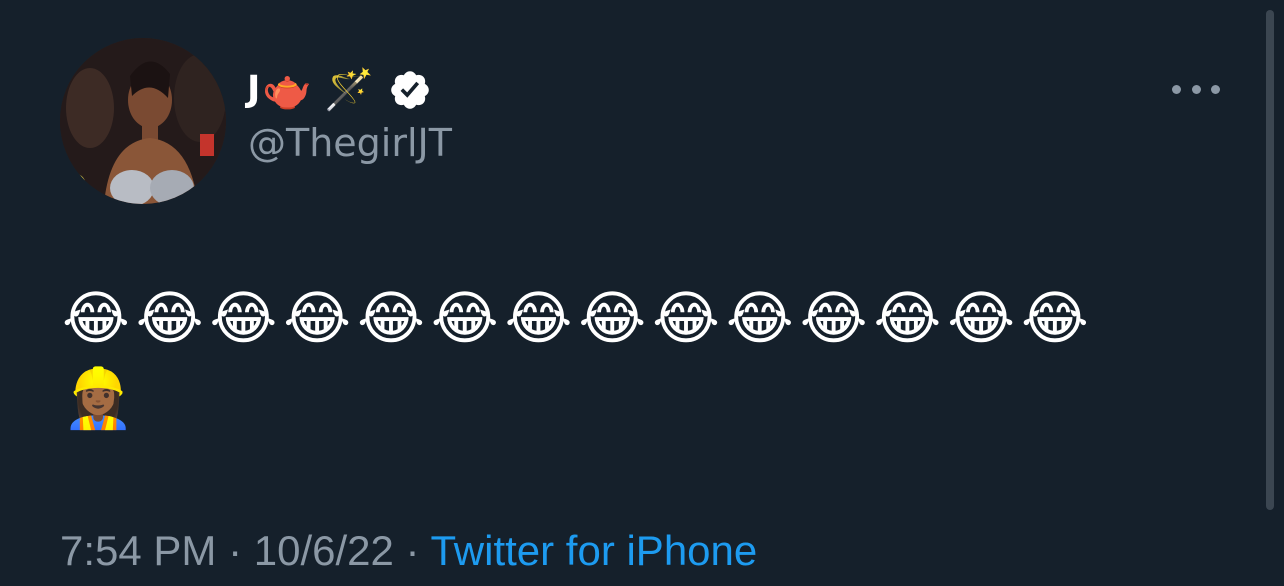 This screenshot has width=1284, height=586. What do you see at coordinates (253, 90) in the screenshot?
I see `display-name: J` at bounding box center [253, 90].